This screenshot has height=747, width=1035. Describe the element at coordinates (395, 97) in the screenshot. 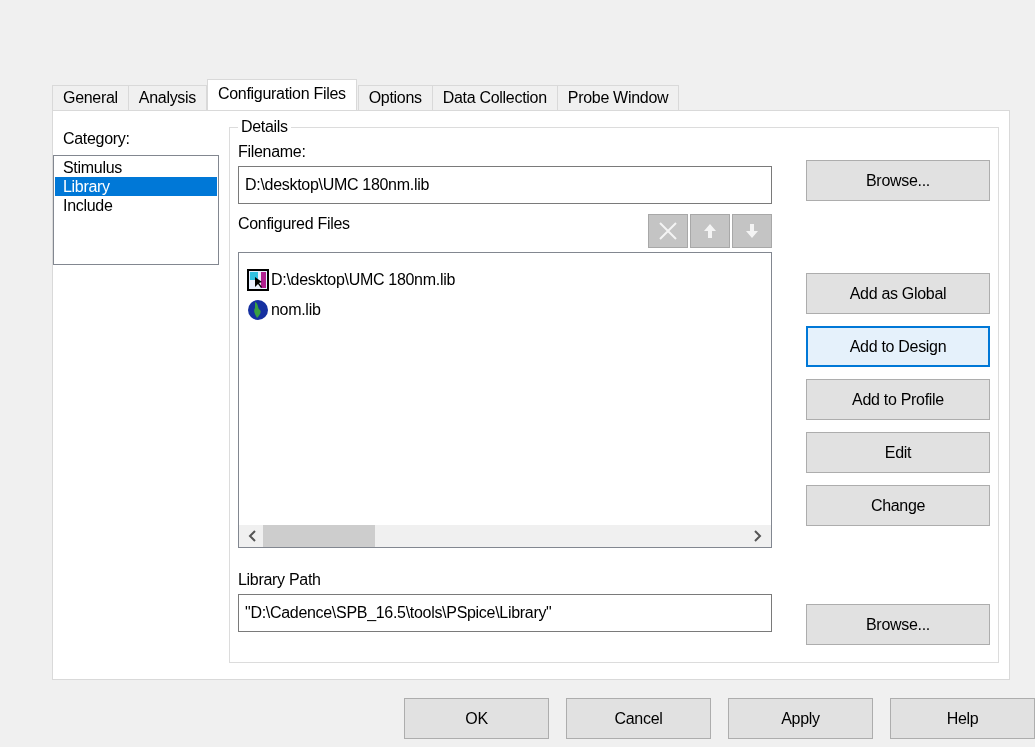

I see `tab: Options` at that location.